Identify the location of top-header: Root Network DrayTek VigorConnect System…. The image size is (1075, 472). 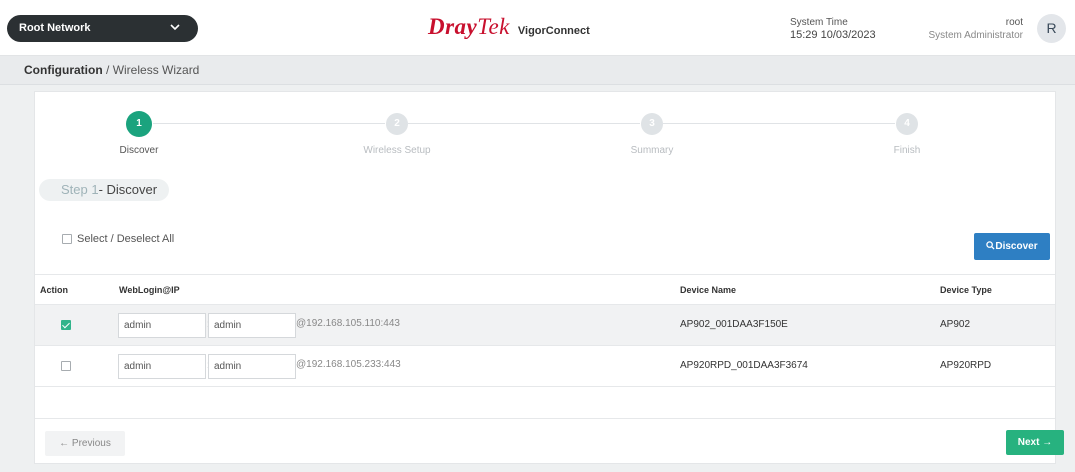
(537, 28).